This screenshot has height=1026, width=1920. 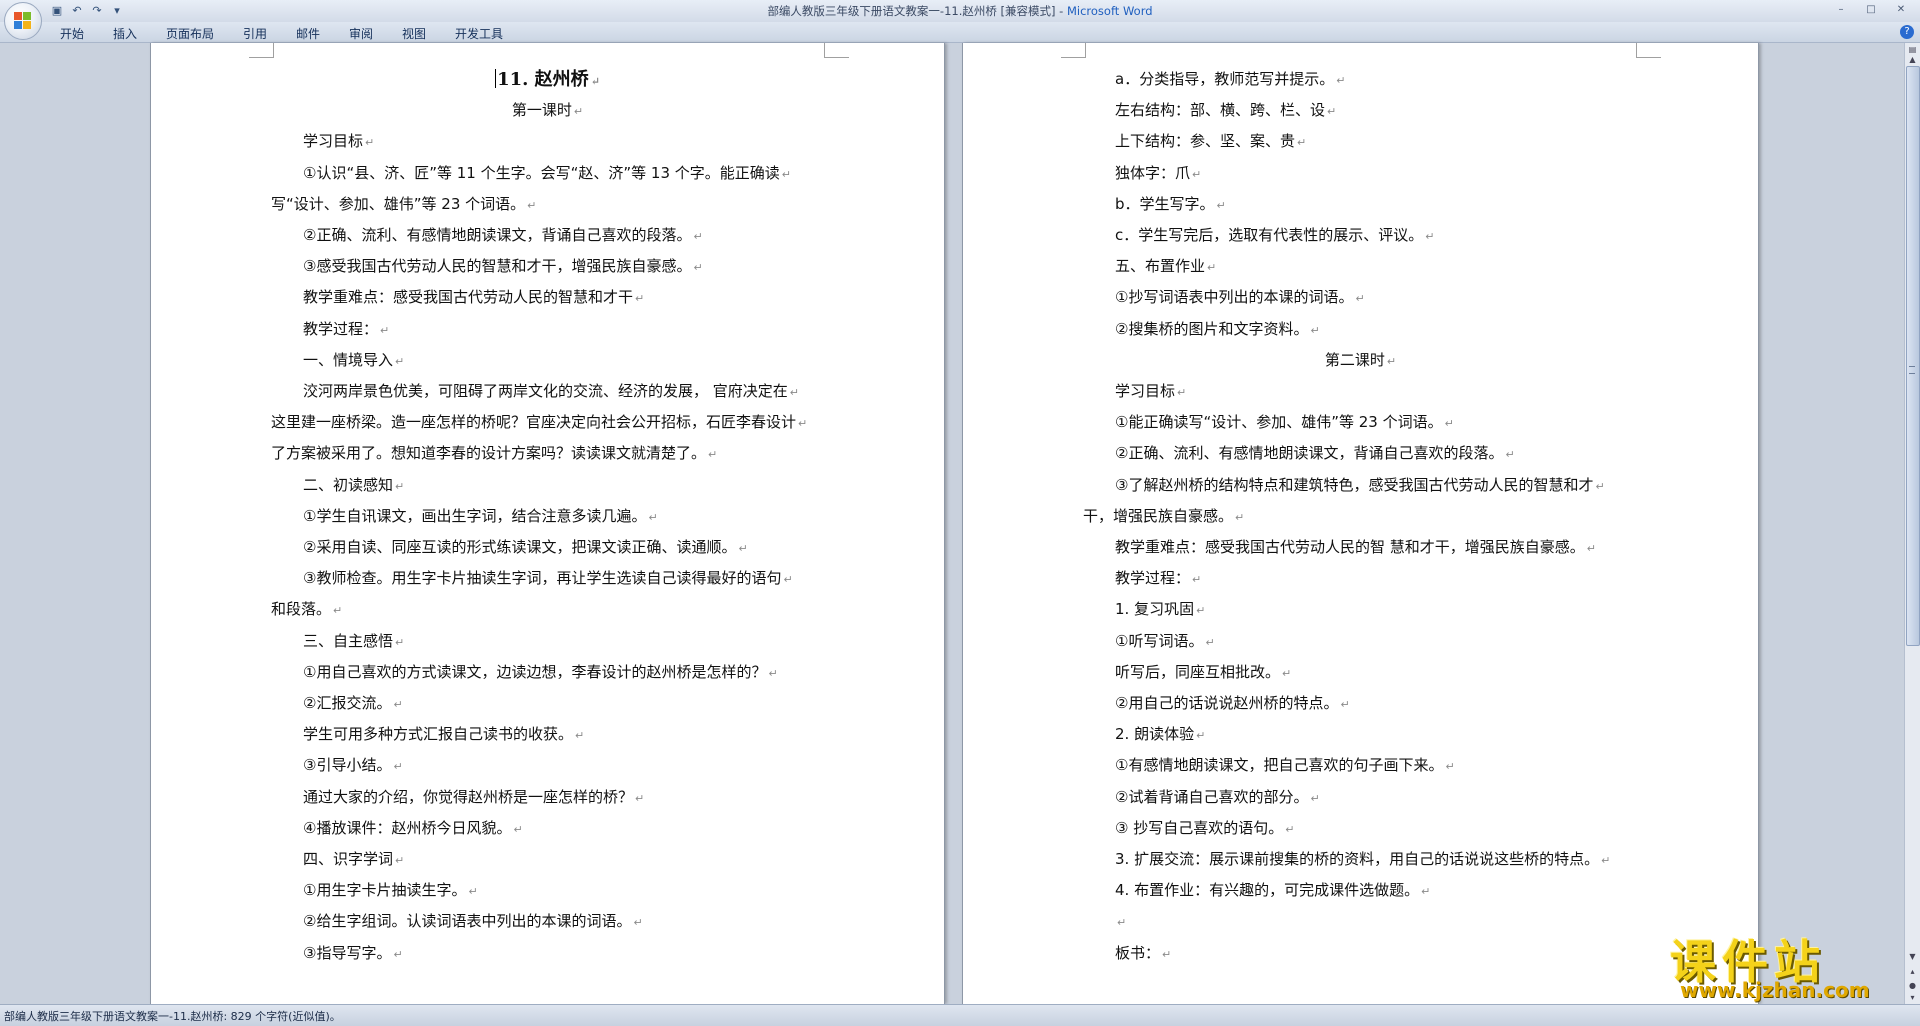 I want to click on tab-page-layout: 页面布局, so click(x=190, y=33).